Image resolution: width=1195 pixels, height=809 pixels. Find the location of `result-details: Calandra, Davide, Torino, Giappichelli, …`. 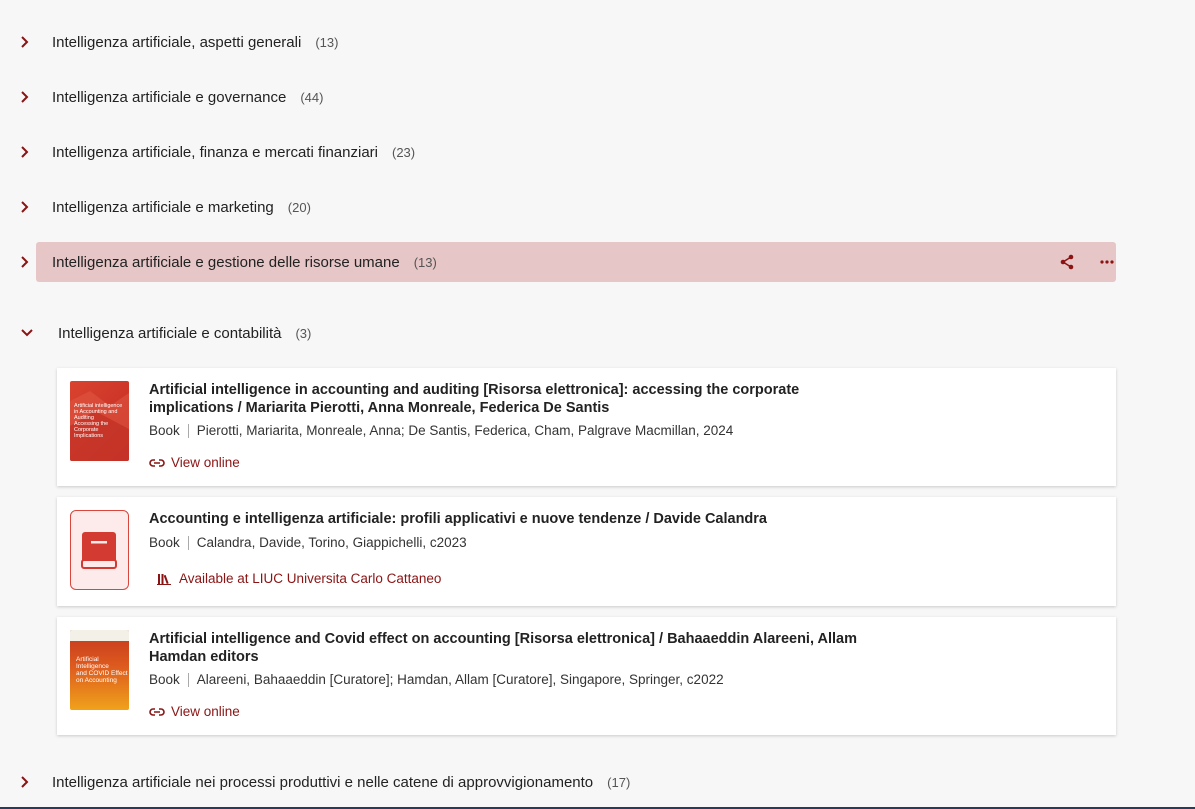

result-details: Calandra, Davide, Torino, Giappichelli, … is located at coordinates (331, 542).